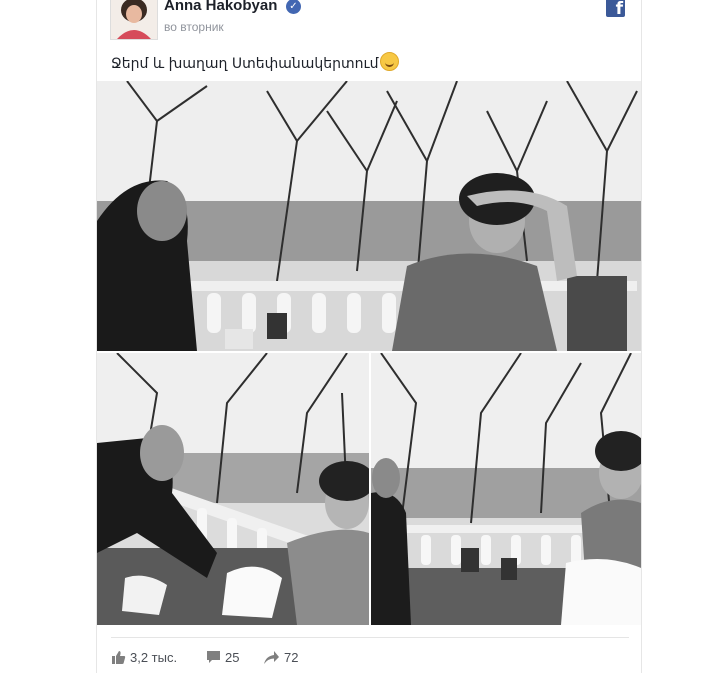 The height and width of the screenshot is (673, 725). Describe the element at coordinates (119, 657) in the screenshot. I see `thumbs-up-icon` at that location.